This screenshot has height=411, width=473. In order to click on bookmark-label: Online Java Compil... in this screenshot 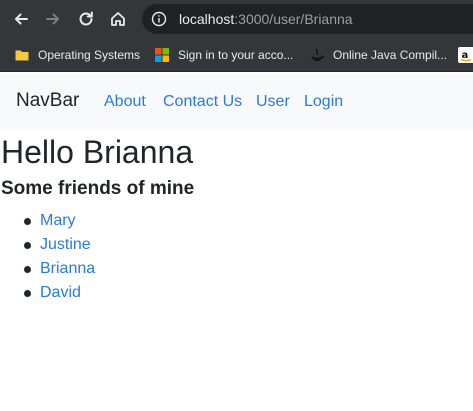, I will do `click(390, 55)`.